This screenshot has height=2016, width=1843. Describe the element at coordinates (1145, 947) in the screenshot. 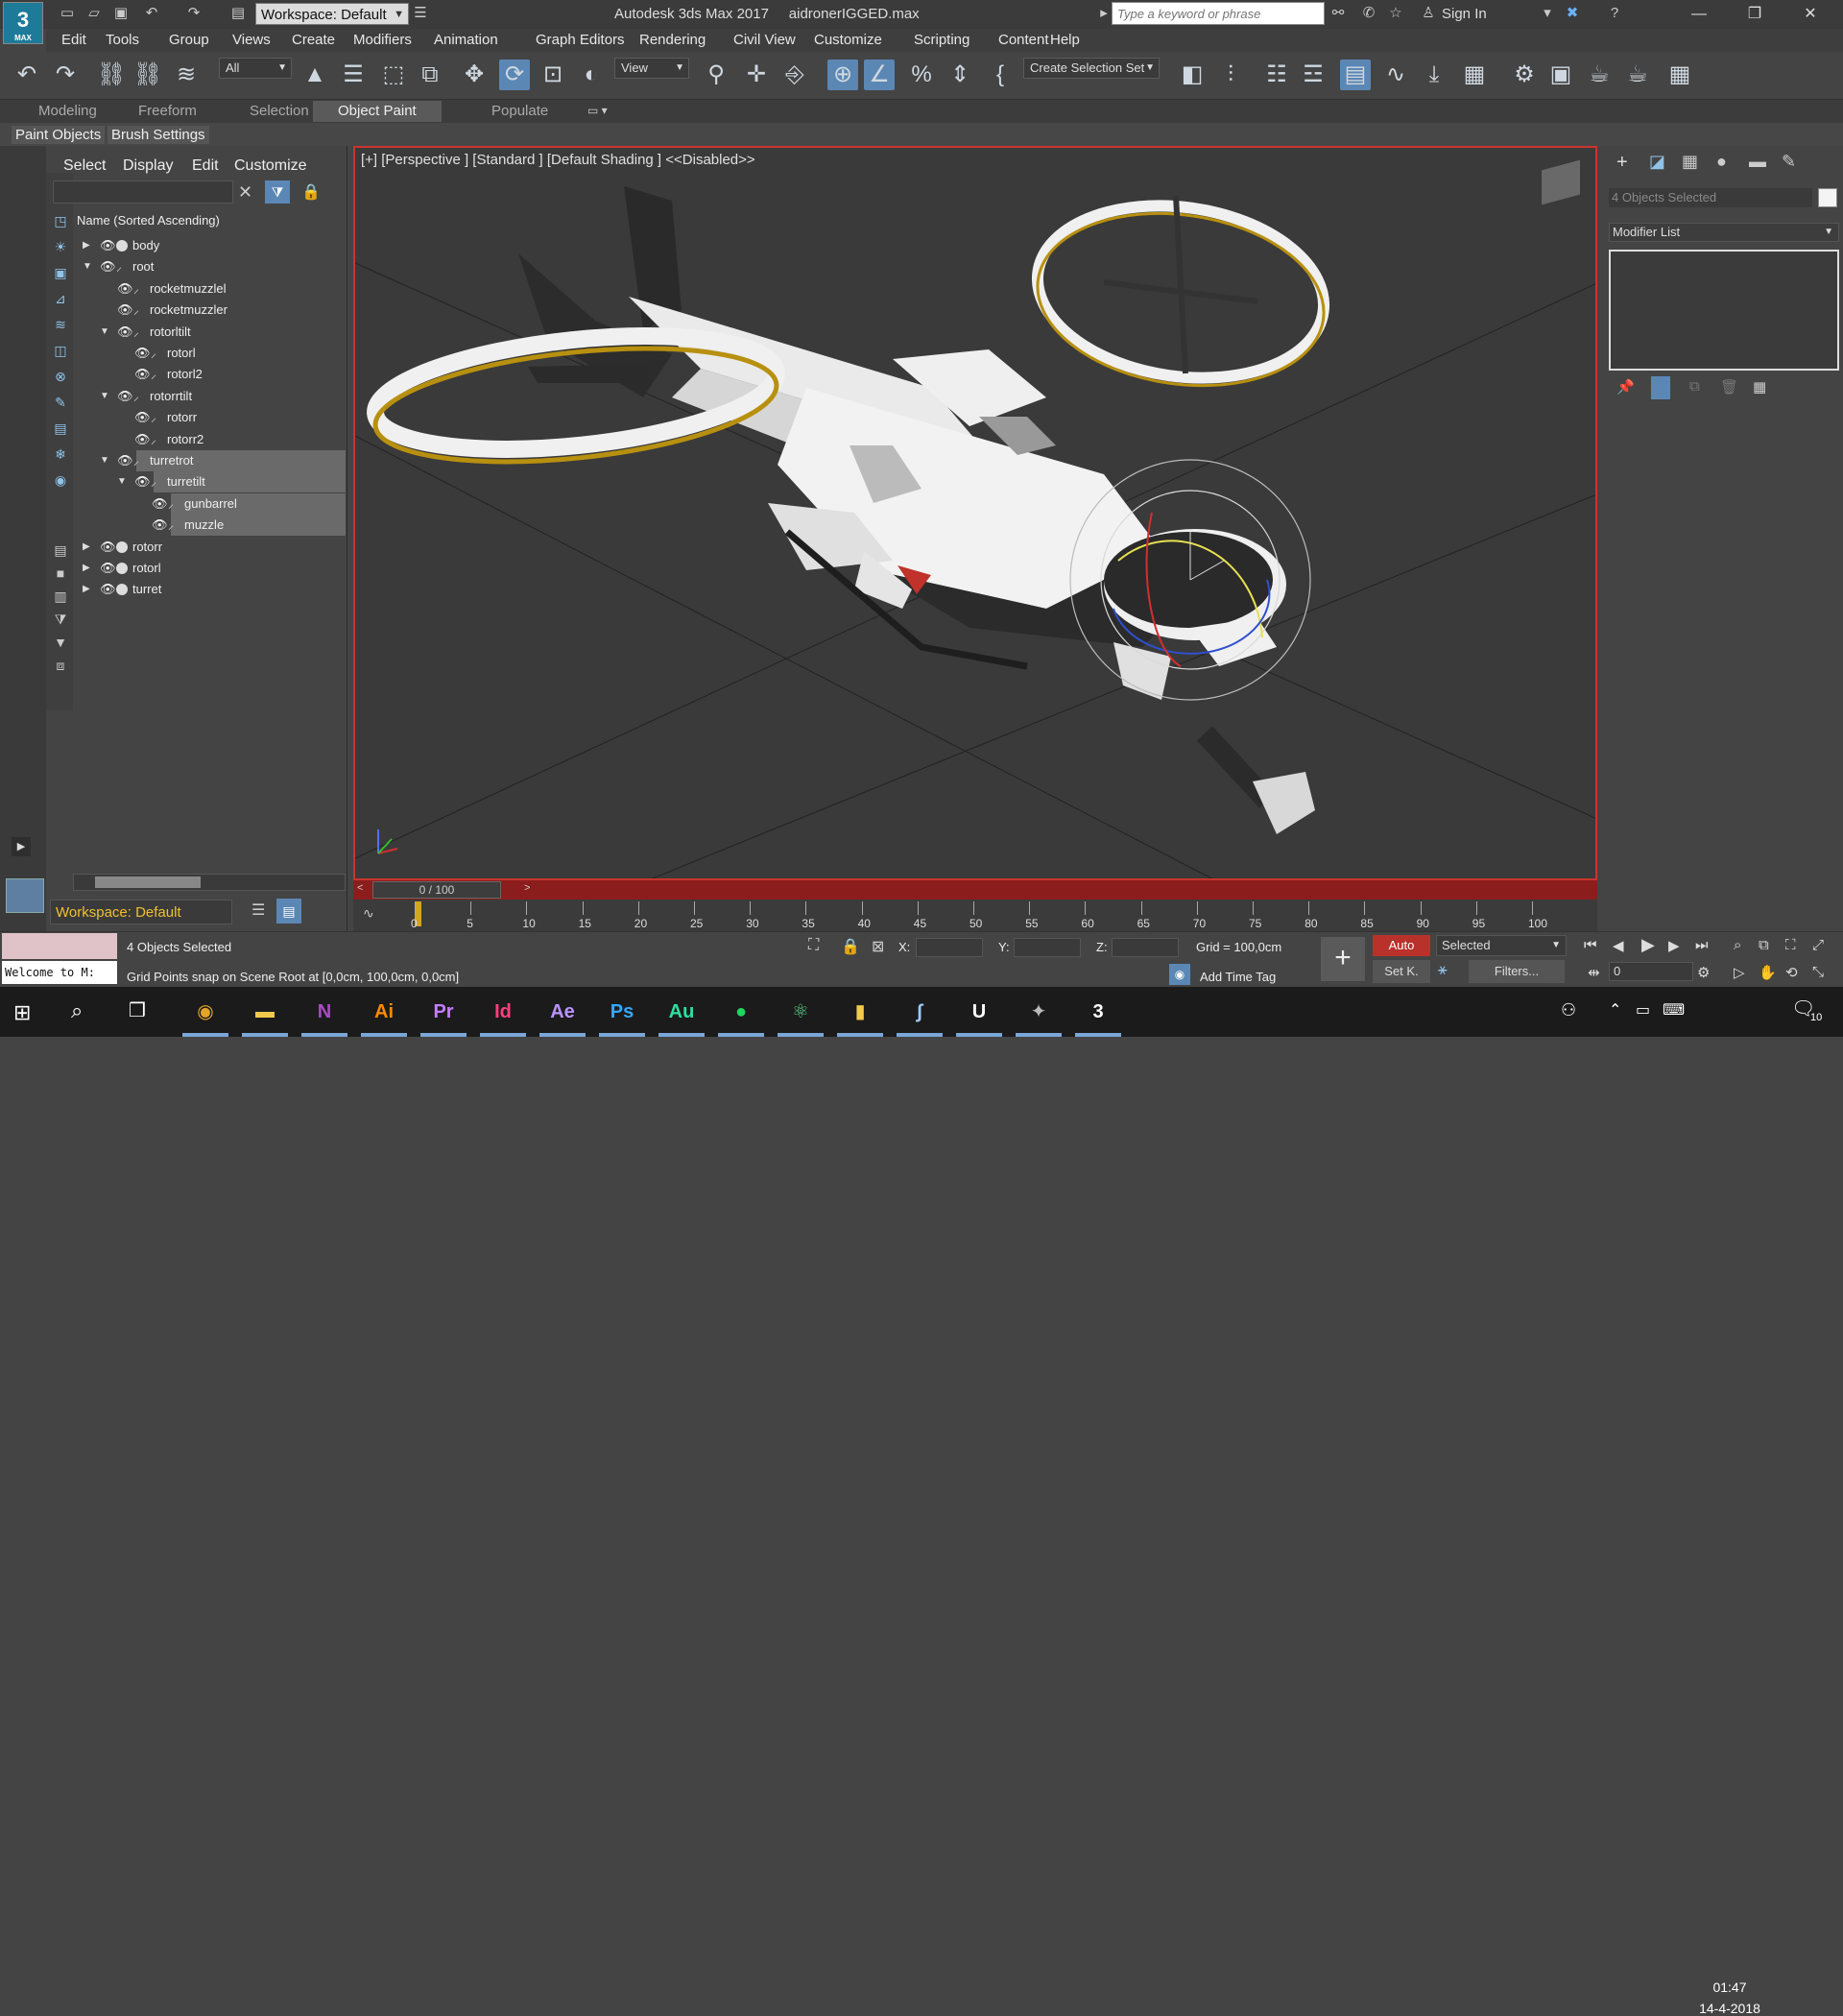

I see `z-coord-input` at that location.